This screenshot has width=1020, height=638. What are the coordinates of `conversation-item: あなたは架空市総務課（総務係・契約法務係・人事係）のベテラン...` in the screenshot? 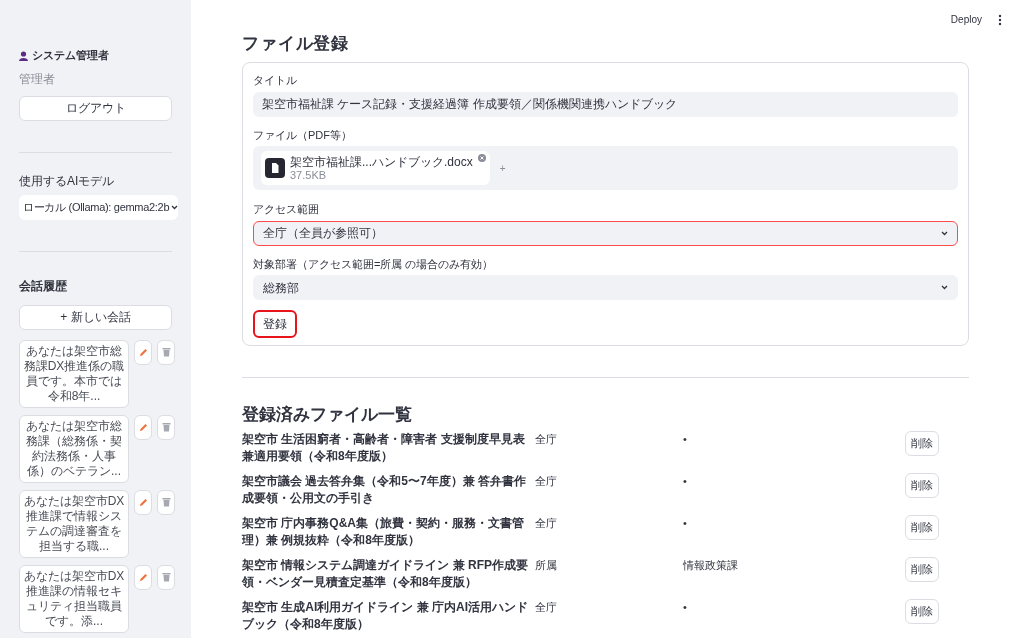 It's located at (74, 448).